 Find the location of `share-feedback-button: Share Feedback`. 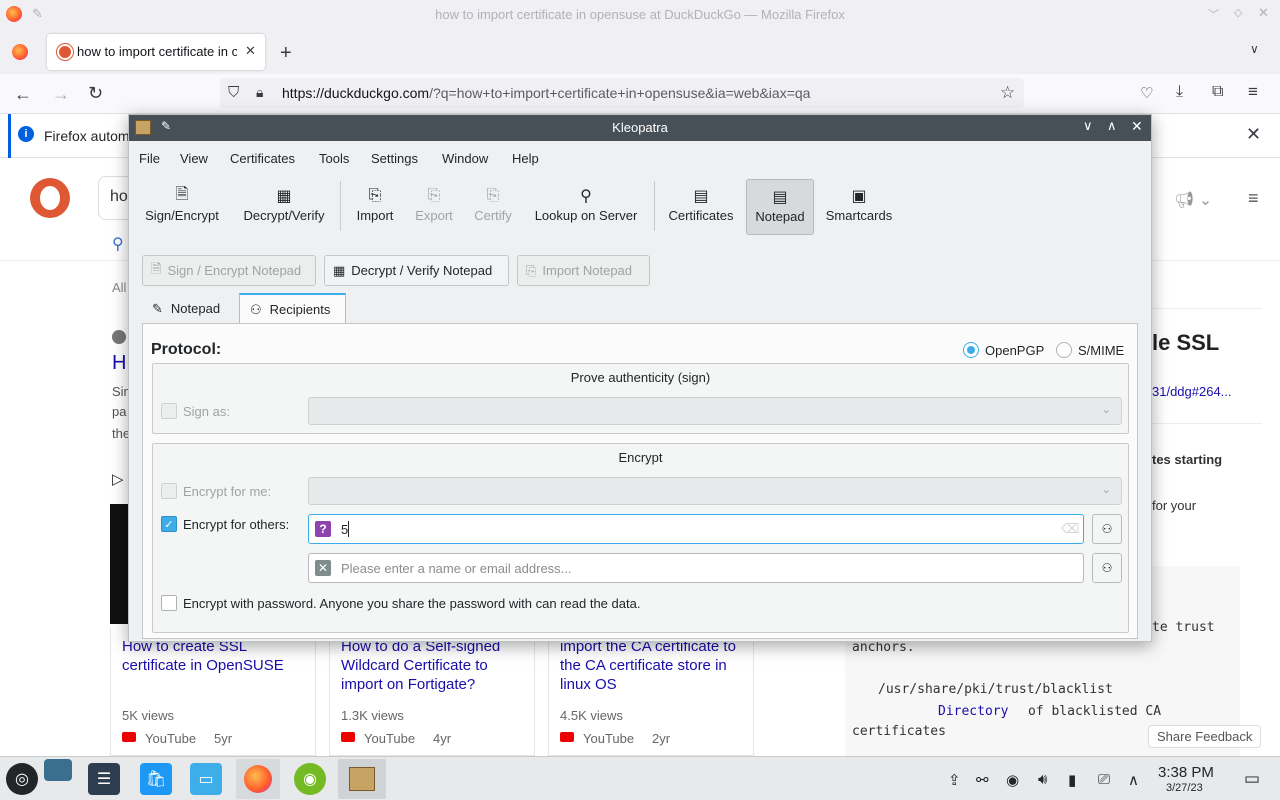

share-feedback-button: Share Feedback is located at coordinates (1205, 736).